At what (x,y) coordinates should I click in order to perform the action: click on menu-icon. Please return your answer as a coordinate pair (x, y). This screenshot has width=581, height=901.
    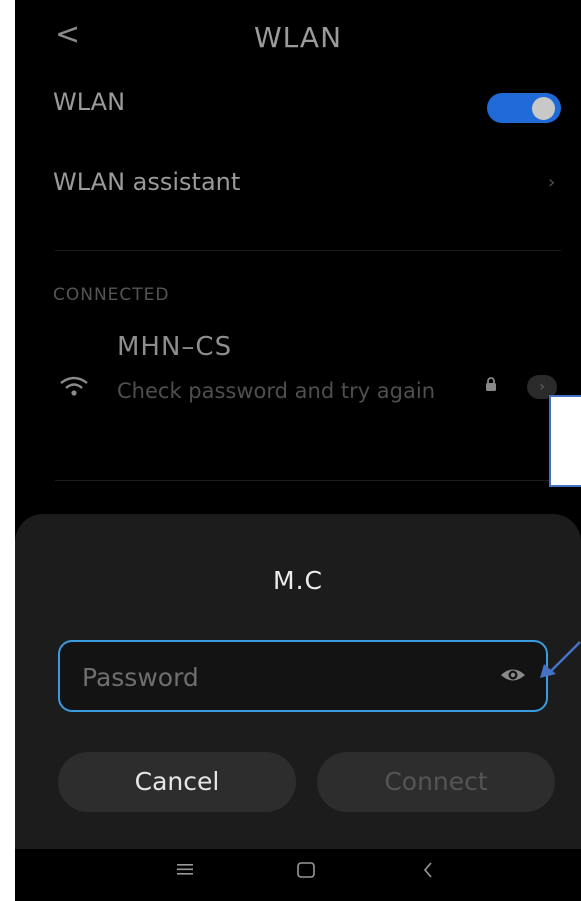
    Looking at the image, I should click on (185, 869).